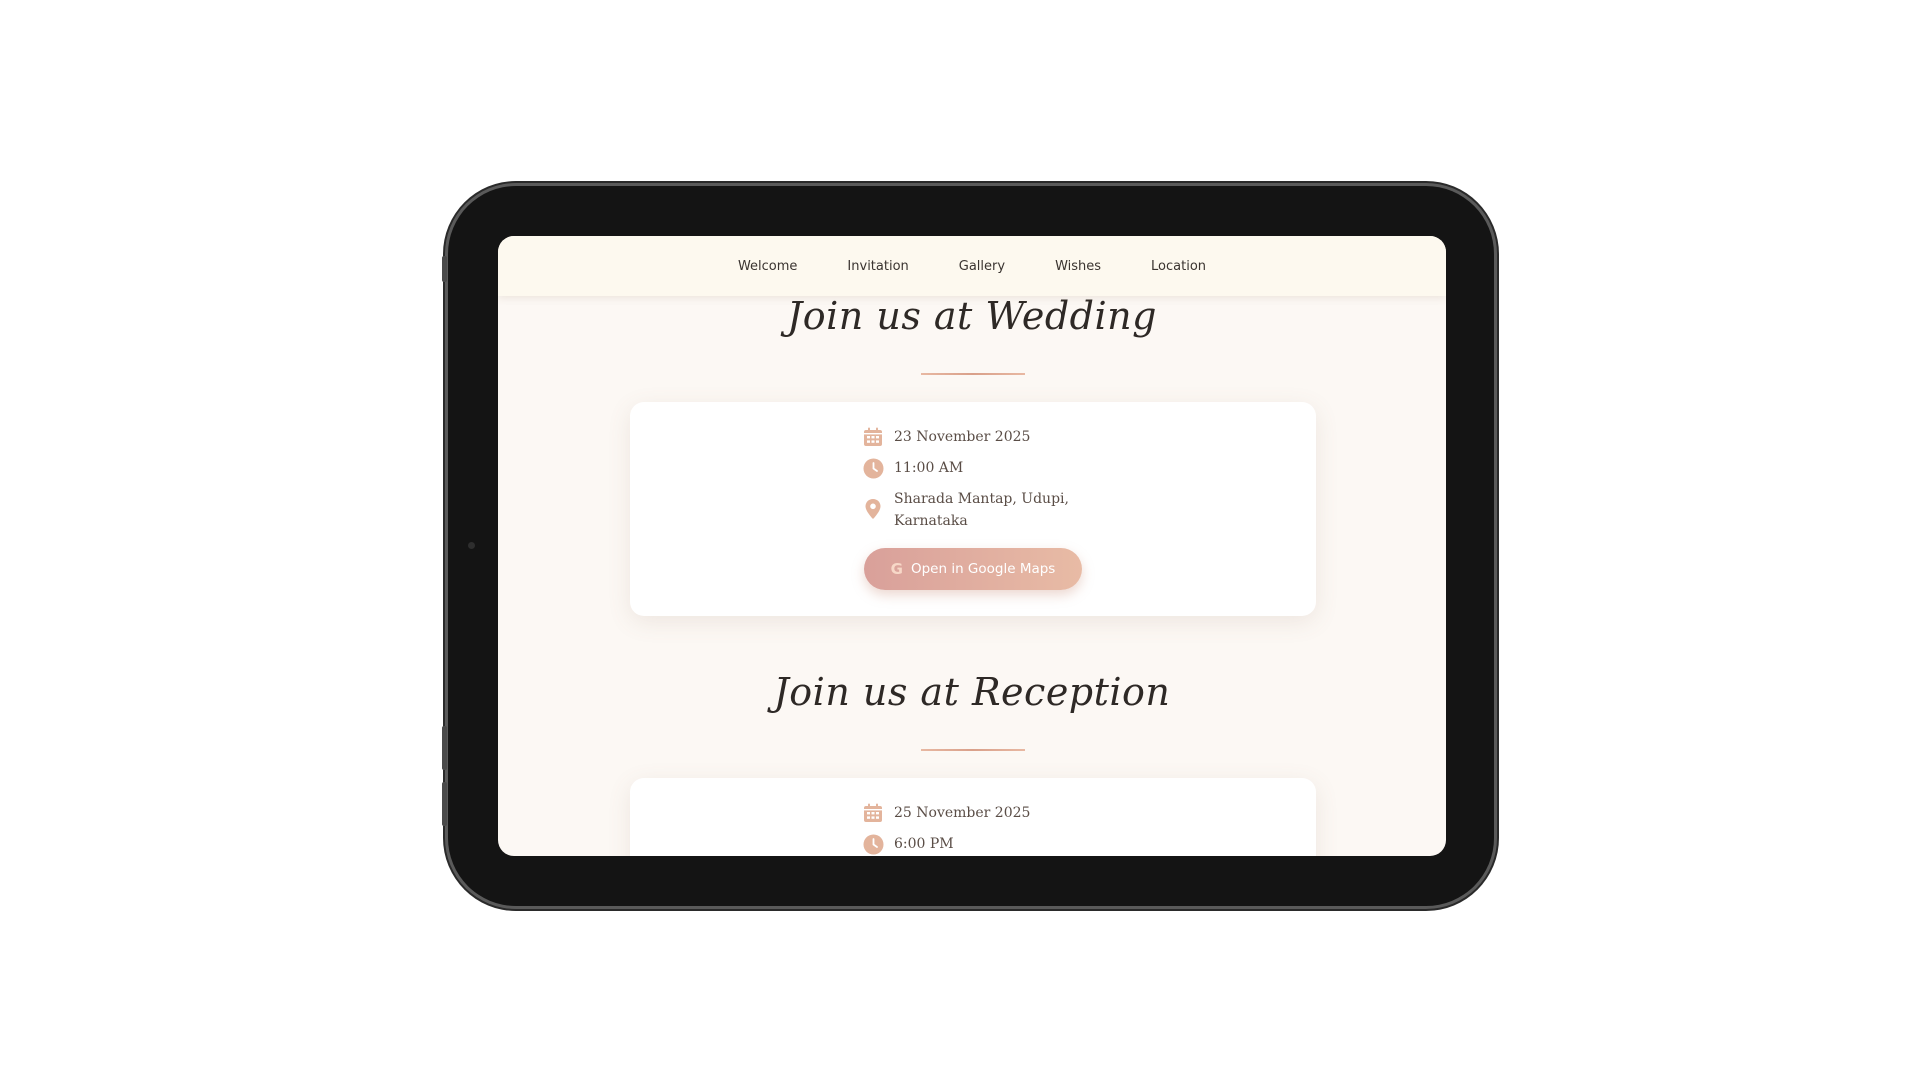 The height and width of the screenshot is (1080, 1920). Describe the element at coordinates (1078, 266) in the screenshot. I see `nav-item-wishes: Wishes` at that location.